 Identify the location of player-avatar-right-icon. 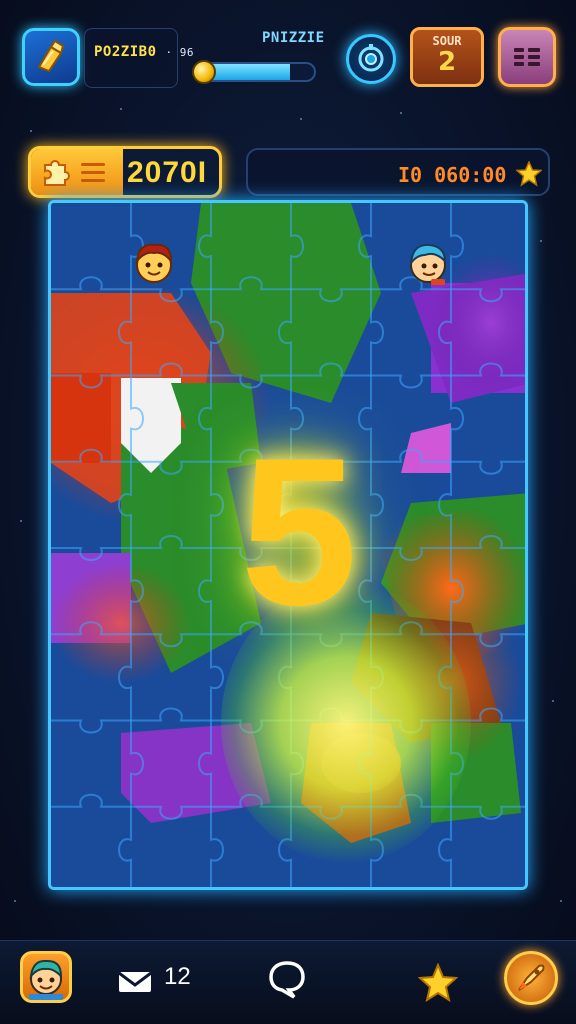
(428, 264).